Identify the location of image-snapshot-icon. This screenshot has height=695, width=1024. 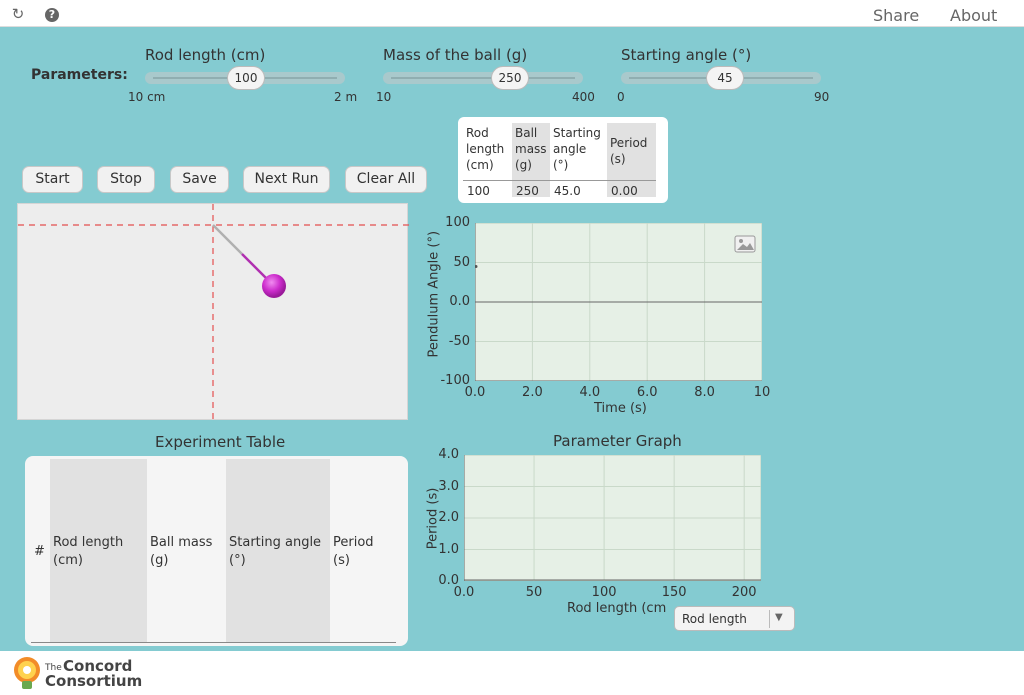
(745, 244).